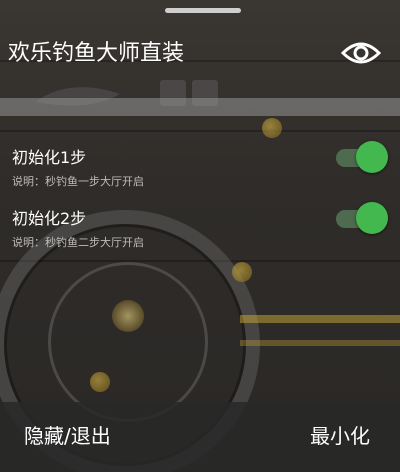 This screenshot has height=472, width=400. Describe the element at coordinates (200, 437) in the screenshot. I see `panel-footer: 隐藏/退出 最小化` at that location.